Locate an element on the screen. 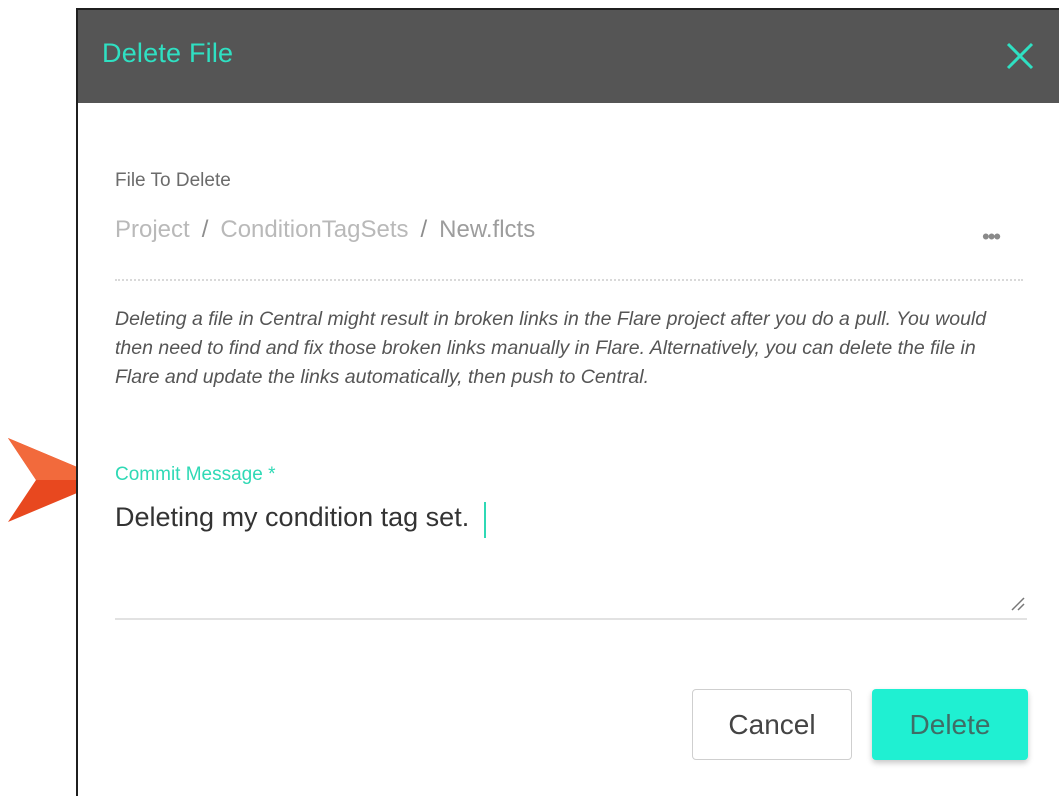 The height and width of the screenshot is (796, 1059). breadcrumb-item-folder: ConditionTagSets is located at coordinates (314, 229).